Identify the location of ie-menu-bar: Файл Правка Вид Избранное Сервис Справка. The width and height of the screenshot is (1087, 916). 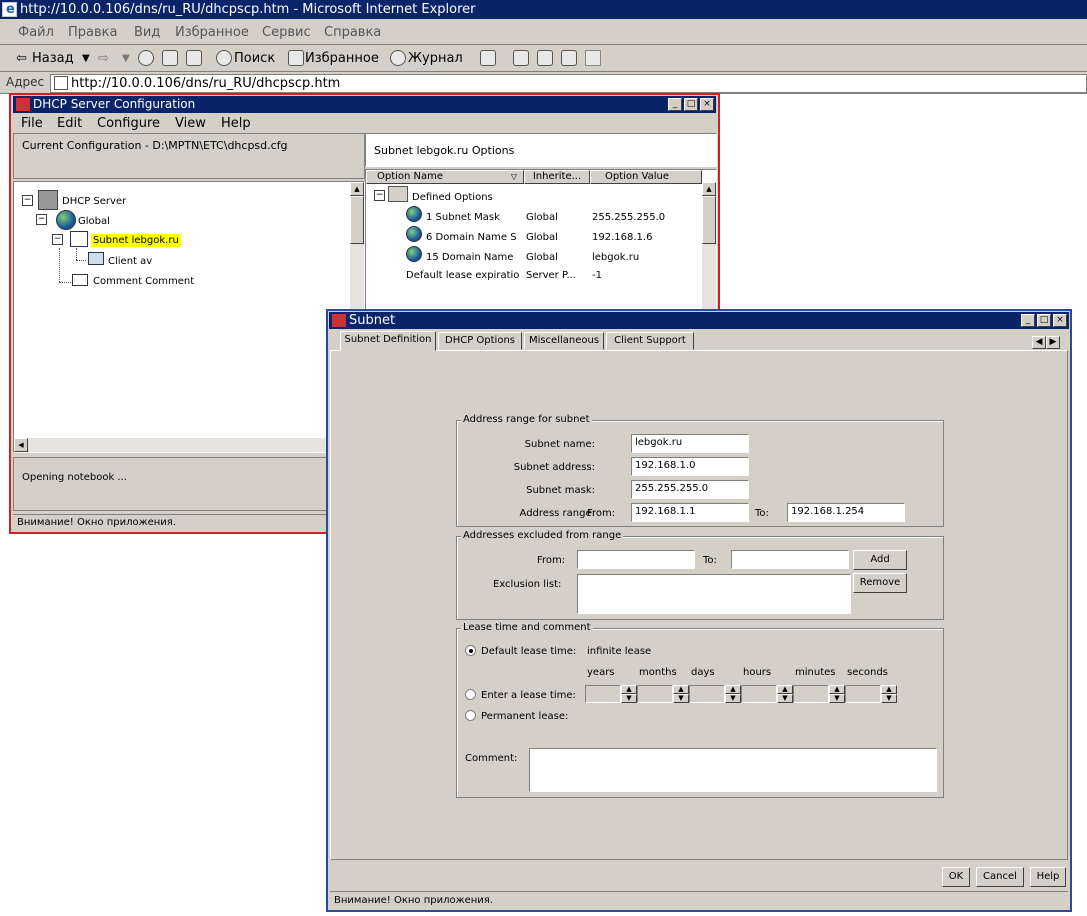
(543, 32).